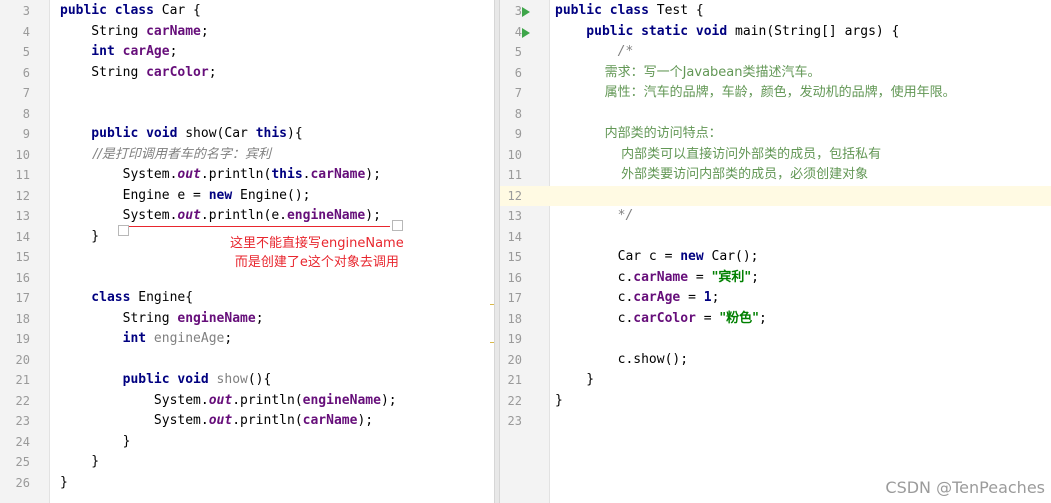 This screenshot has width=1051, height=503. I want to click on code-text: public void show(){, so click(166, 379).